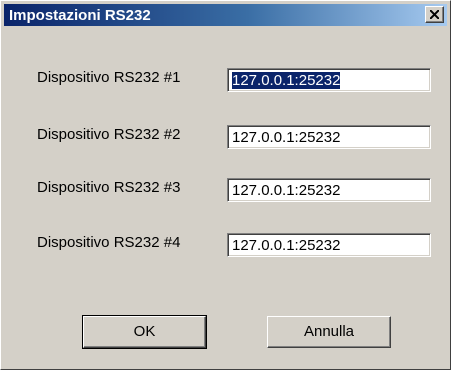 This screenshot has width=451, height=370. I want to click on device-3-address-input: 127.0.0.1:25232, so click(329, 190).